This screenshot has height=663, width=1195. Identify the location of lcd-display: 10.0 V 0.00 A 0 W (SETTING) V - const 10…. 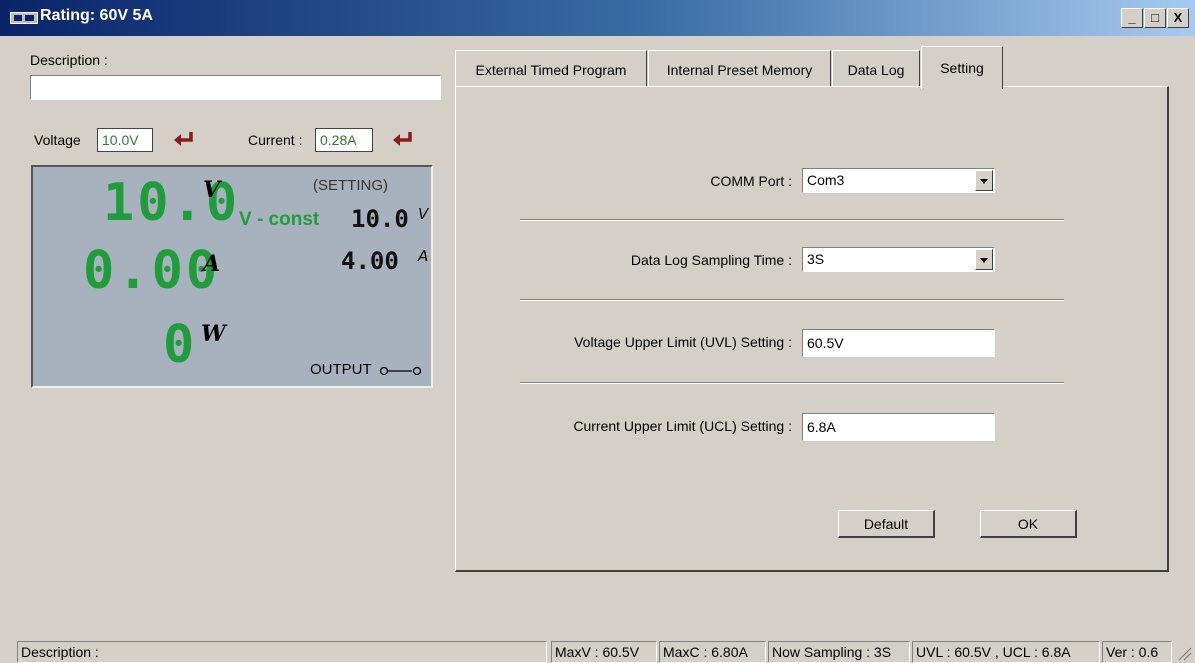
(232, 276).